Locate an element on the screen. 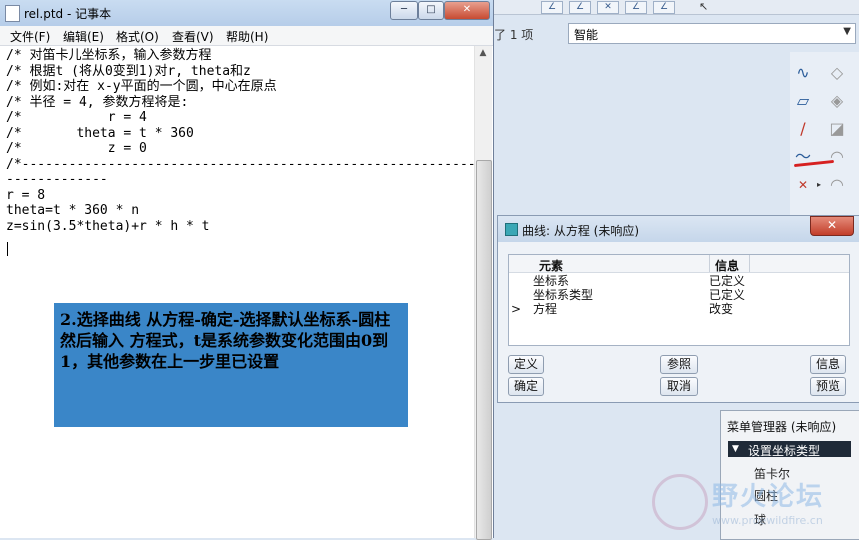  menu-bar: 文件(F) 编辑(E) 格式(O) 查看(V) 帮助(H) is located at coordinates (246, 36).